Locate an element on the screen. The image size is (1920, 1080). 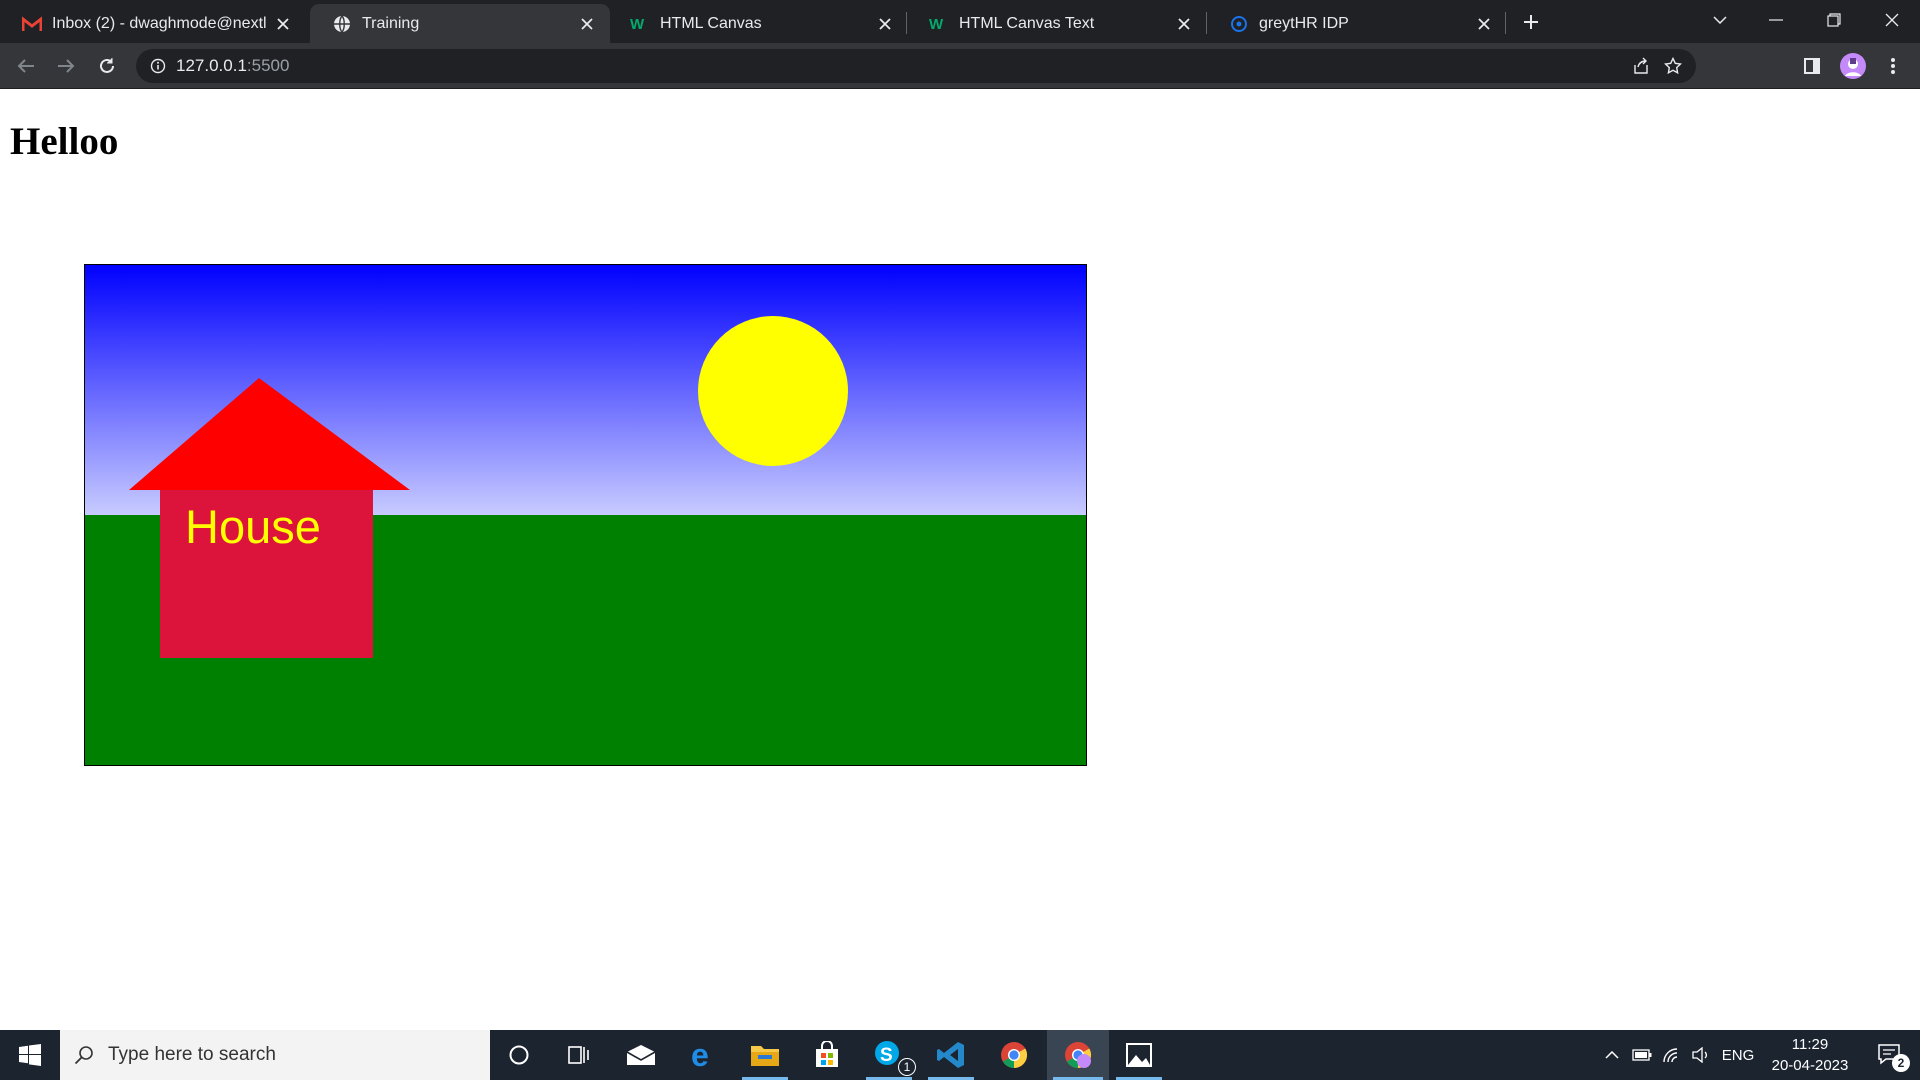
battery-icon is located at coordinates (1642, 1055).